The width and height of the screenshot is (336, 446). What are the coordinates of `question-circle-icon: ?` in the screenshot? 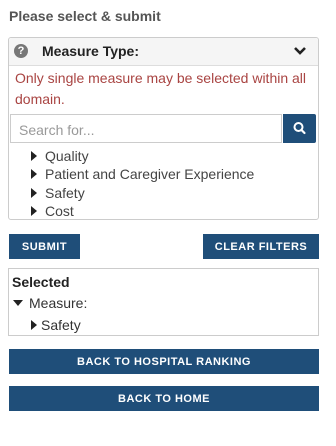 It's located at (21, 51).